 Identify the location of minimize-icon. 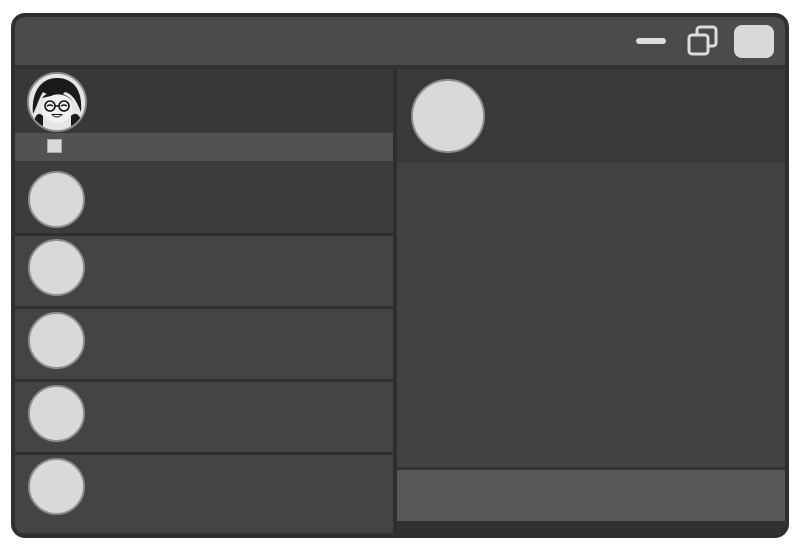
(651, 41).